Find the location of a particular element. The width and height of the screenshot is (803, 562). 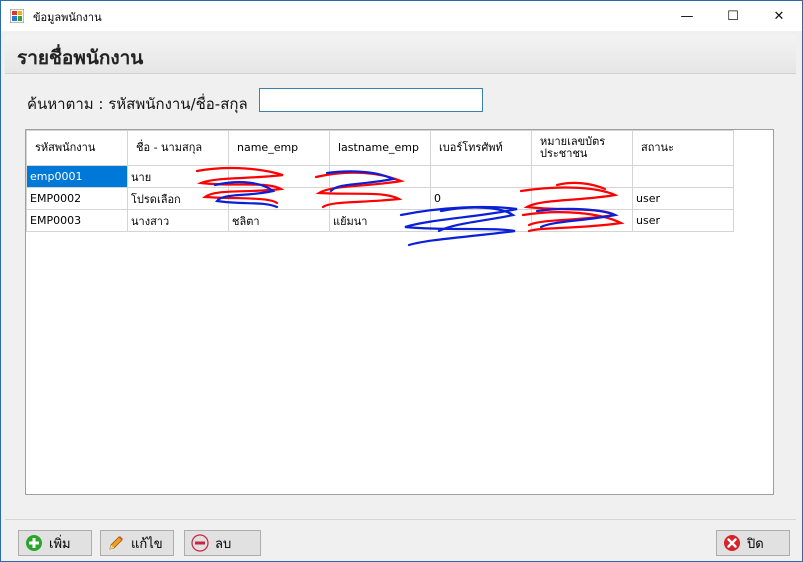

table-row: emp0001 นาย is located at coordinates (380, 176).